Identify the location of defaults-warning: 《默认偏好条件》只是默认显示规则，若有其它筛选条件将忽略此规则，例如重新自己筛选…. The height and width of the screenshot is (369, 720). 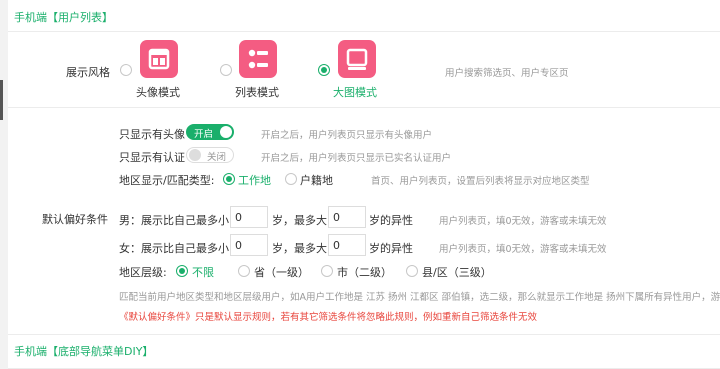
(328, 317).